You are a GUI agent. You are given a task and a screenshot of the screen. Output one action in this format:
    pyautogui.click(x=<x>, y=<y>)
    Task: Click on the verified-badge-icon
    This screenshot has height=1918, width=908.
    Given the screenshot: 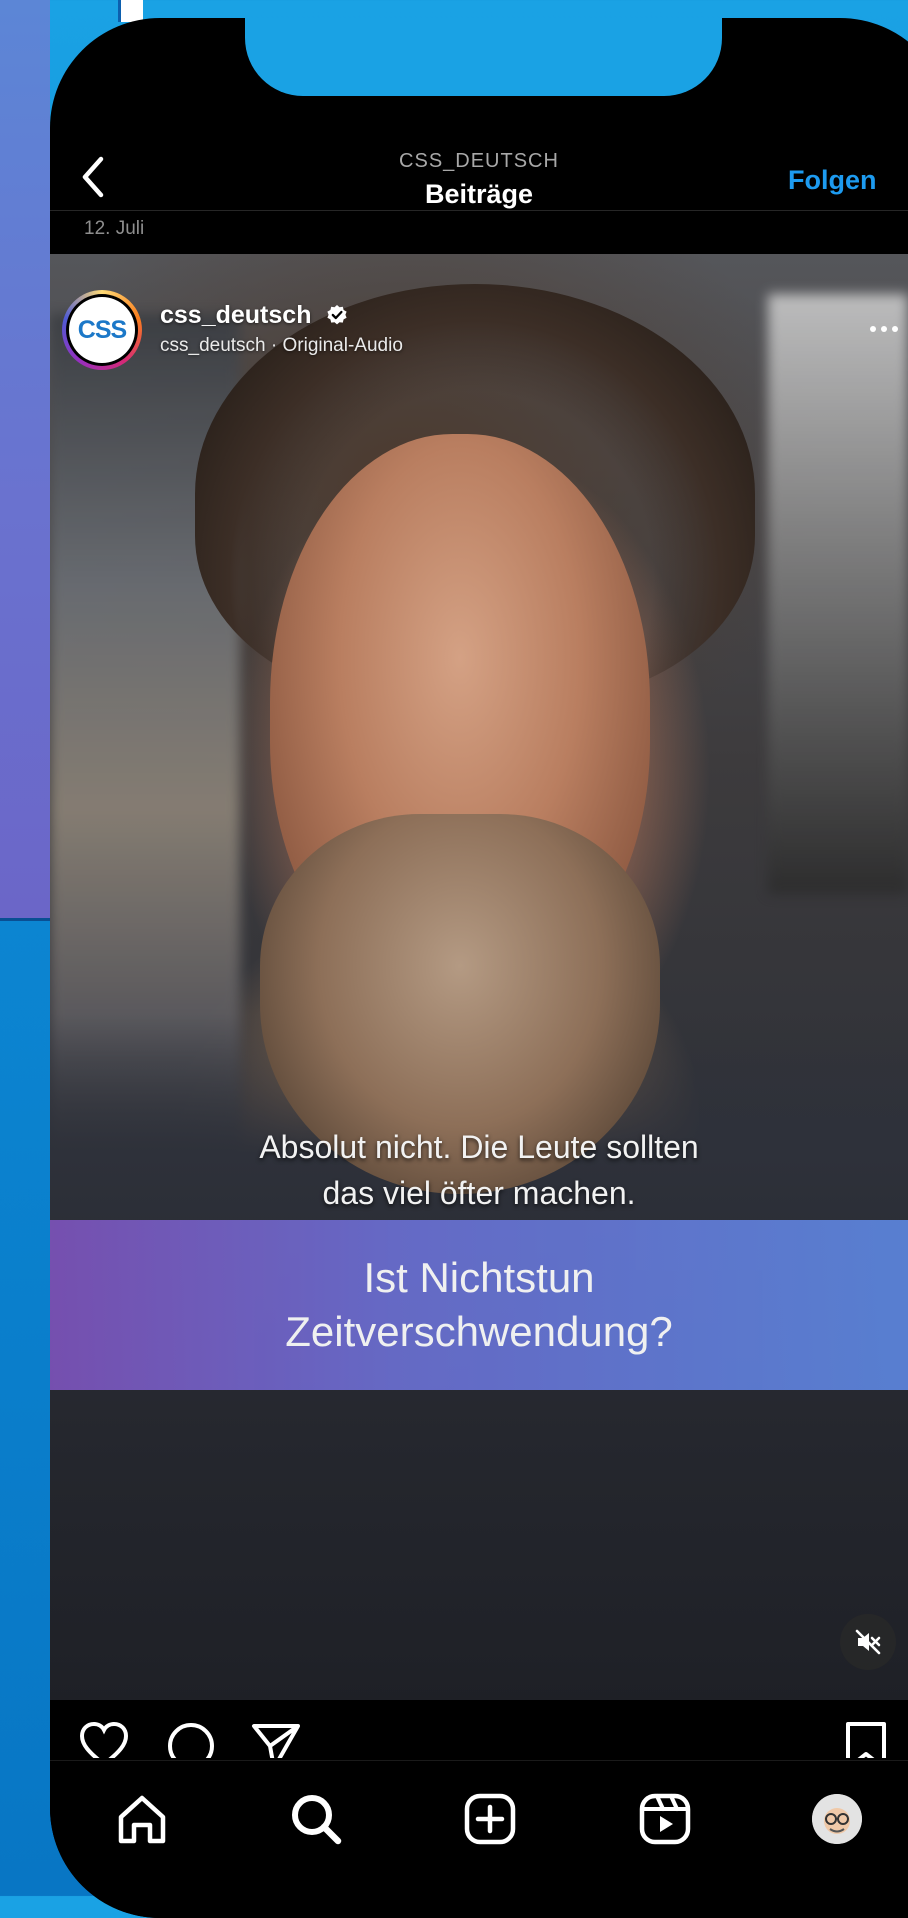 What is the action you would take?
    pyautogui.click(x=337, y=315)
    